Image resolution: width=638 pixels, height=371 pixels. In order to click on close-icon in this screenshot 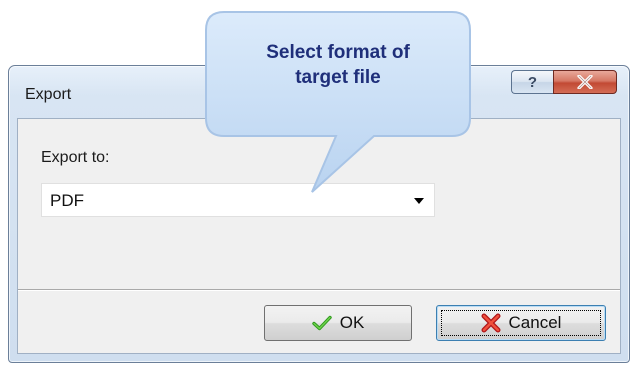, I will do `click(585, 82)`.